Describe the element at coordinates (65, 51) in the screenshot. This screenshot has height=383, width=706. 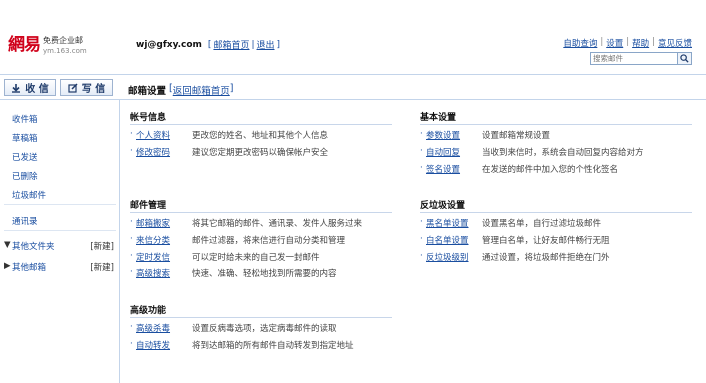
I see `logo-domain: ym.163.com` at that location.